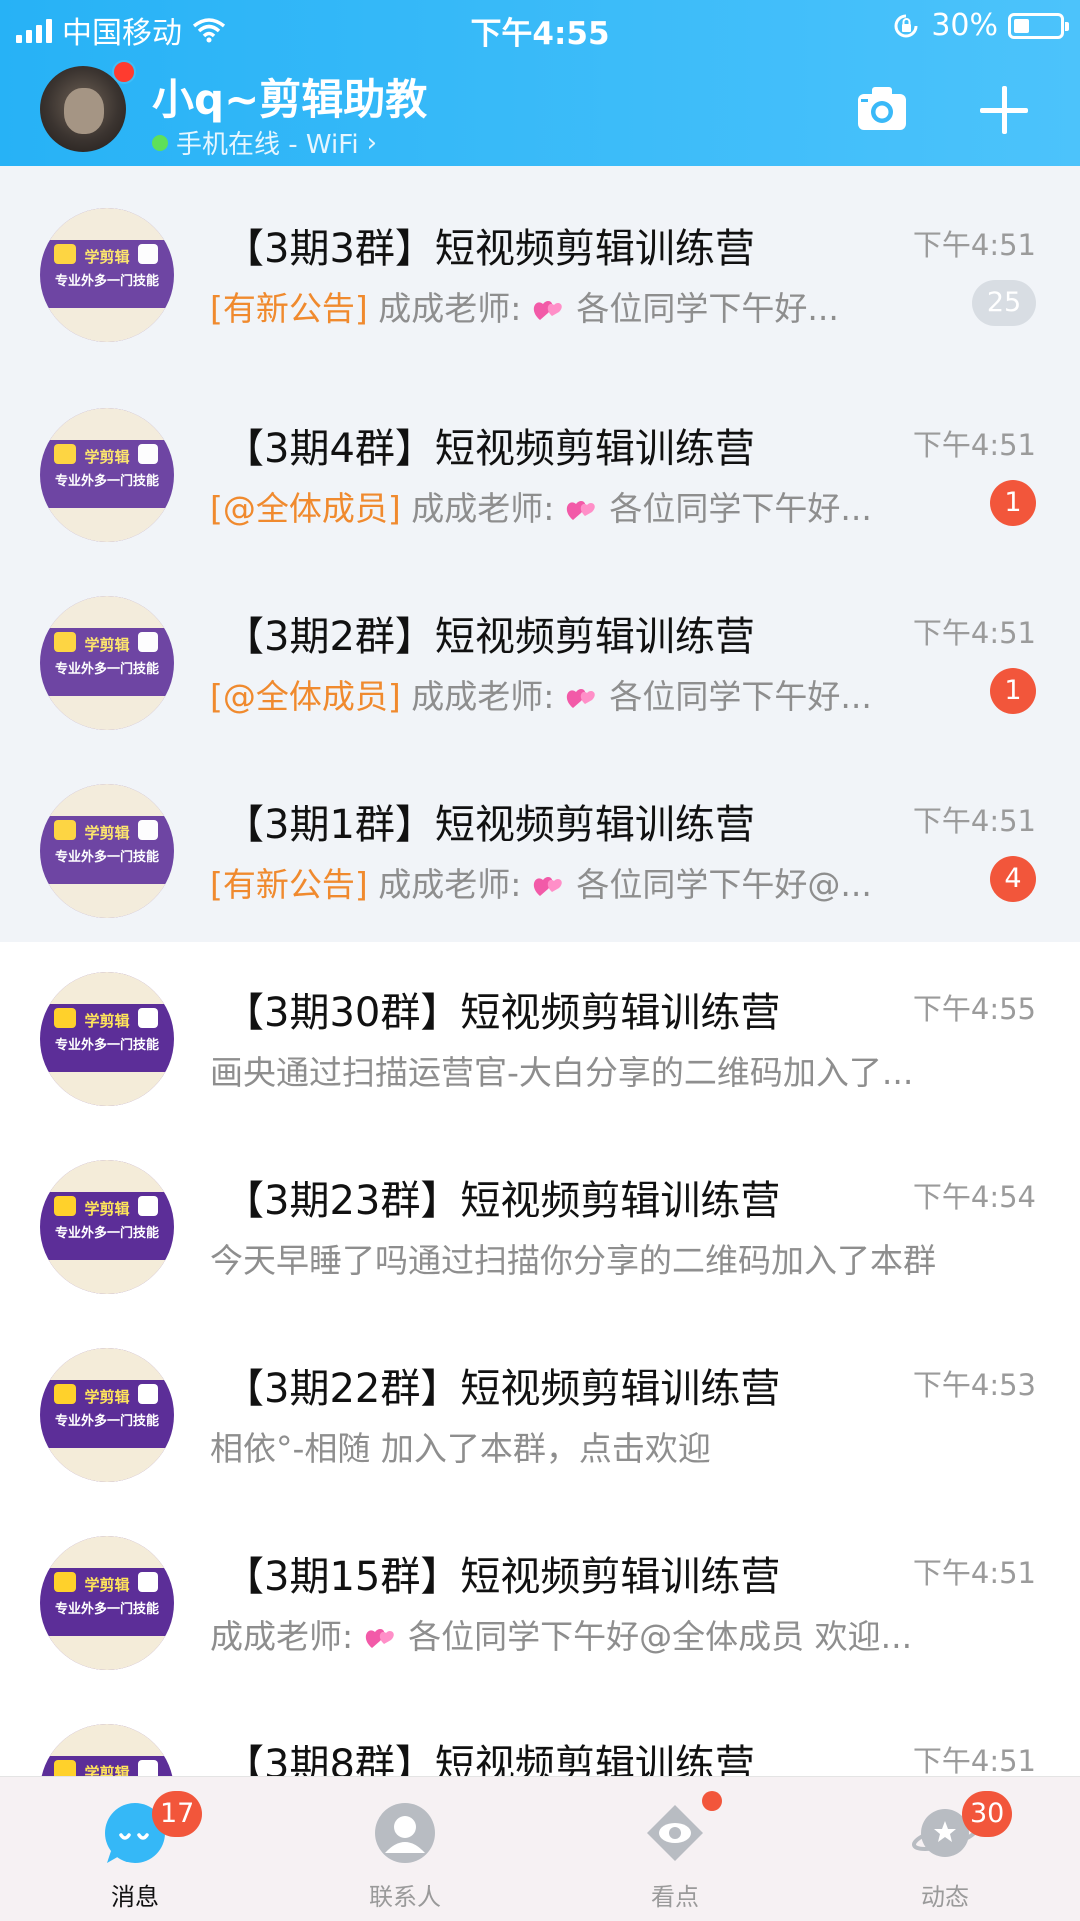 Image resolution: width=1080 pixels, height=1921 pixels. What do you see at coordinates (974, 1197) in the screenshot?
I see `chat-time: 下午4:54` at bounding box center [974, 1197].